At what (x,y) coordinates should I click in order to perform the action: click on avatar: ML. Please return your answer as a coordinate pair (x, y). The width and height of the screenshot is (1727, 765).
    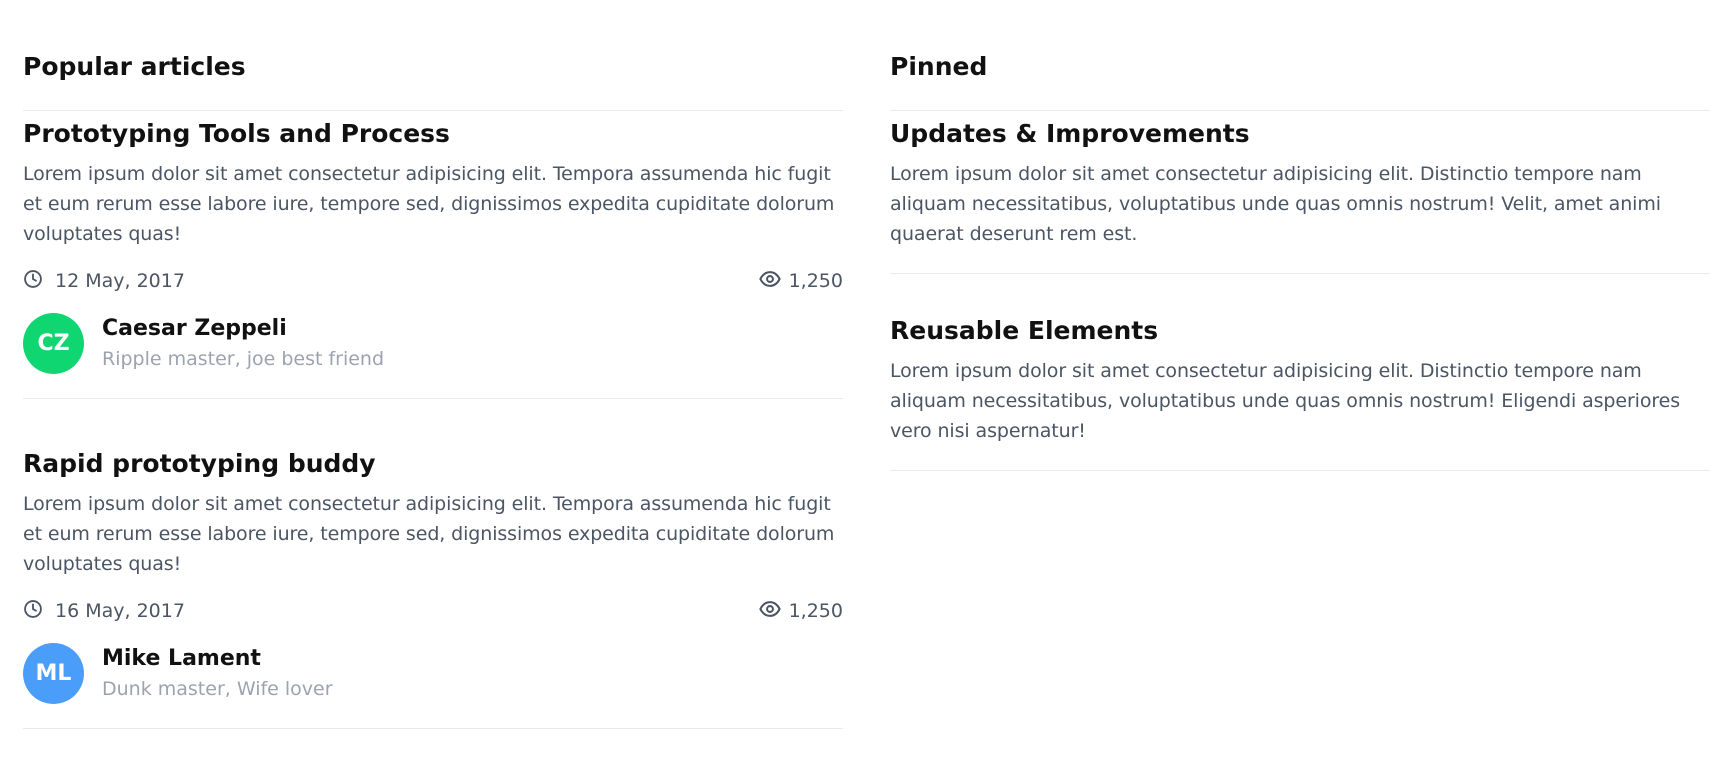
    Looking at the image, I should click on (53, 673).